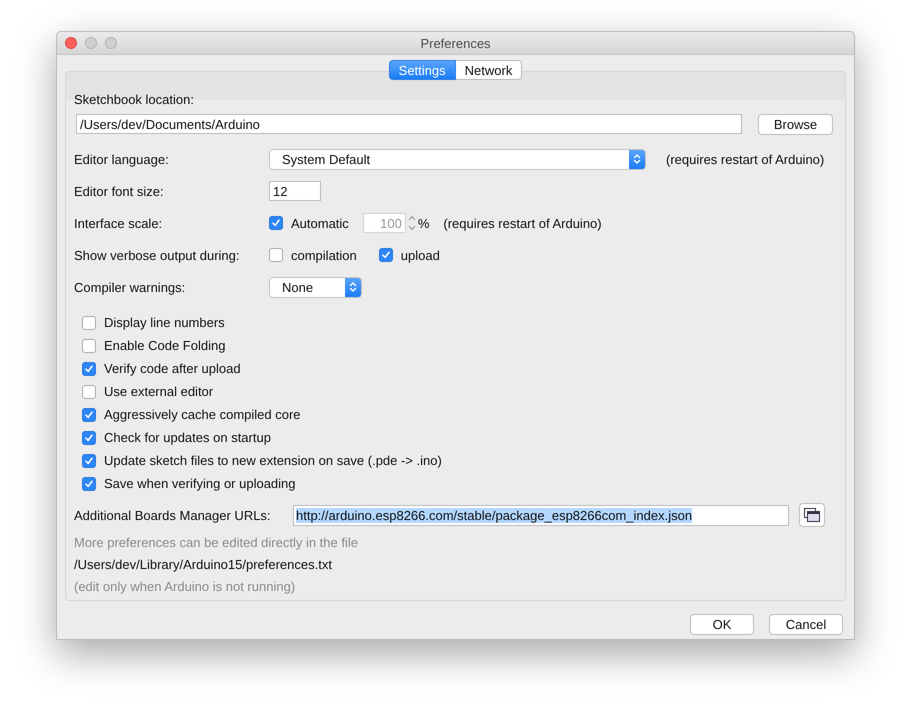 Image resolution: width=911 pixels, height=721 pixels. What do you see at coordinates (320, 223) in the screenshot?
I see `checkbox-label: Automatic` at bounding box center [320, 223].